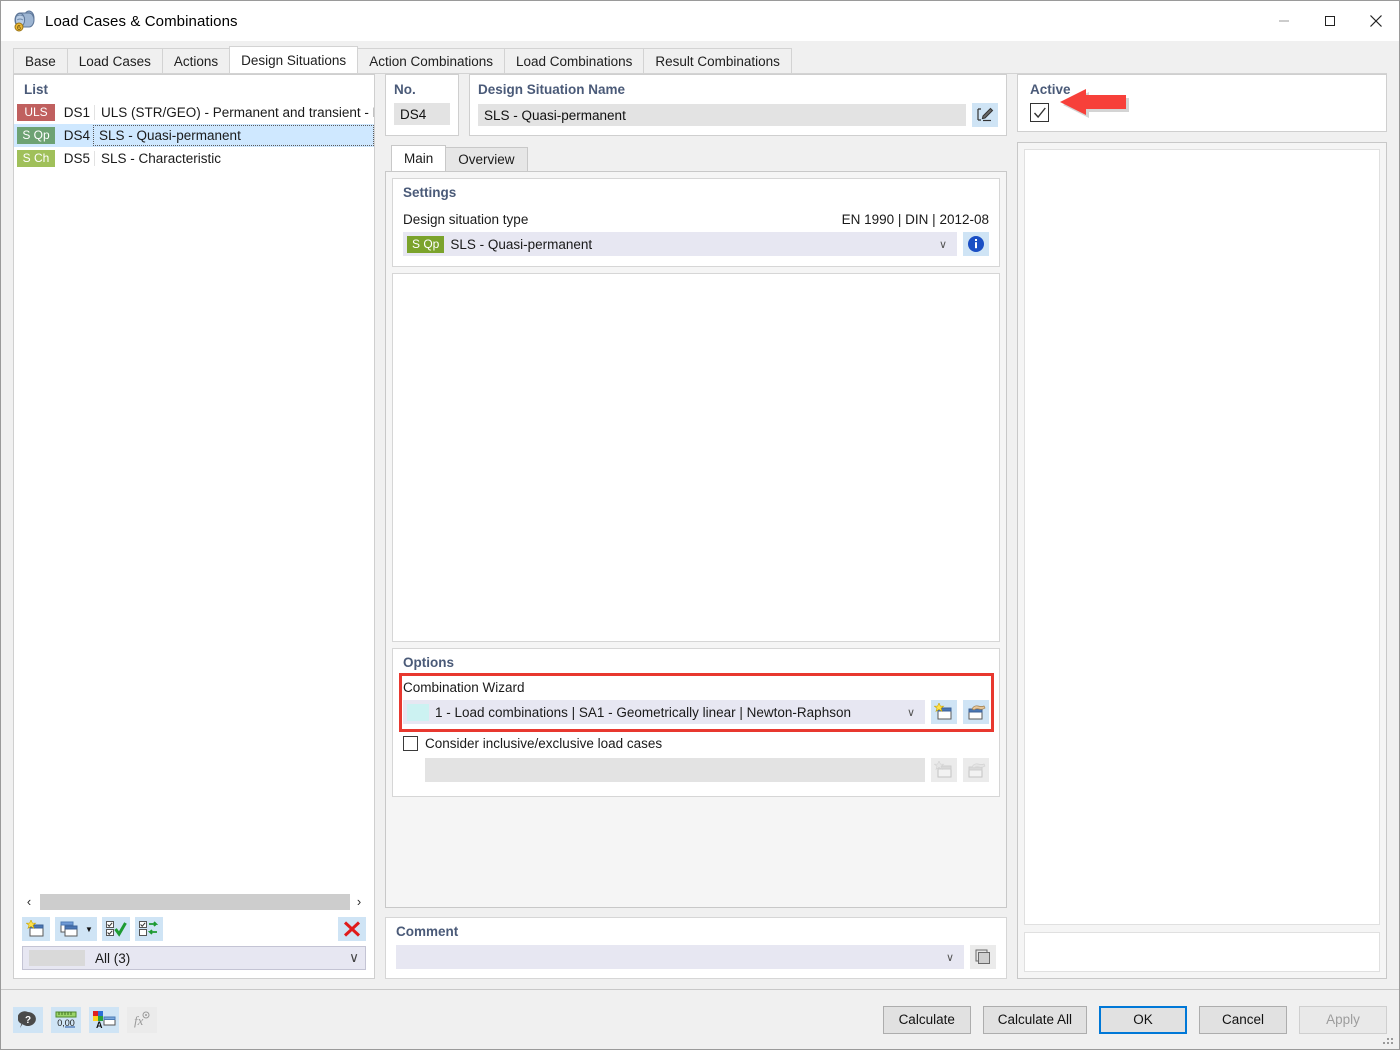 The height and width of the screenshot is (1050, 1400). What do you see at coordinates (419, 158) in the screenshot?
I see `tab-main: Main` at bounding box center [419, 158].